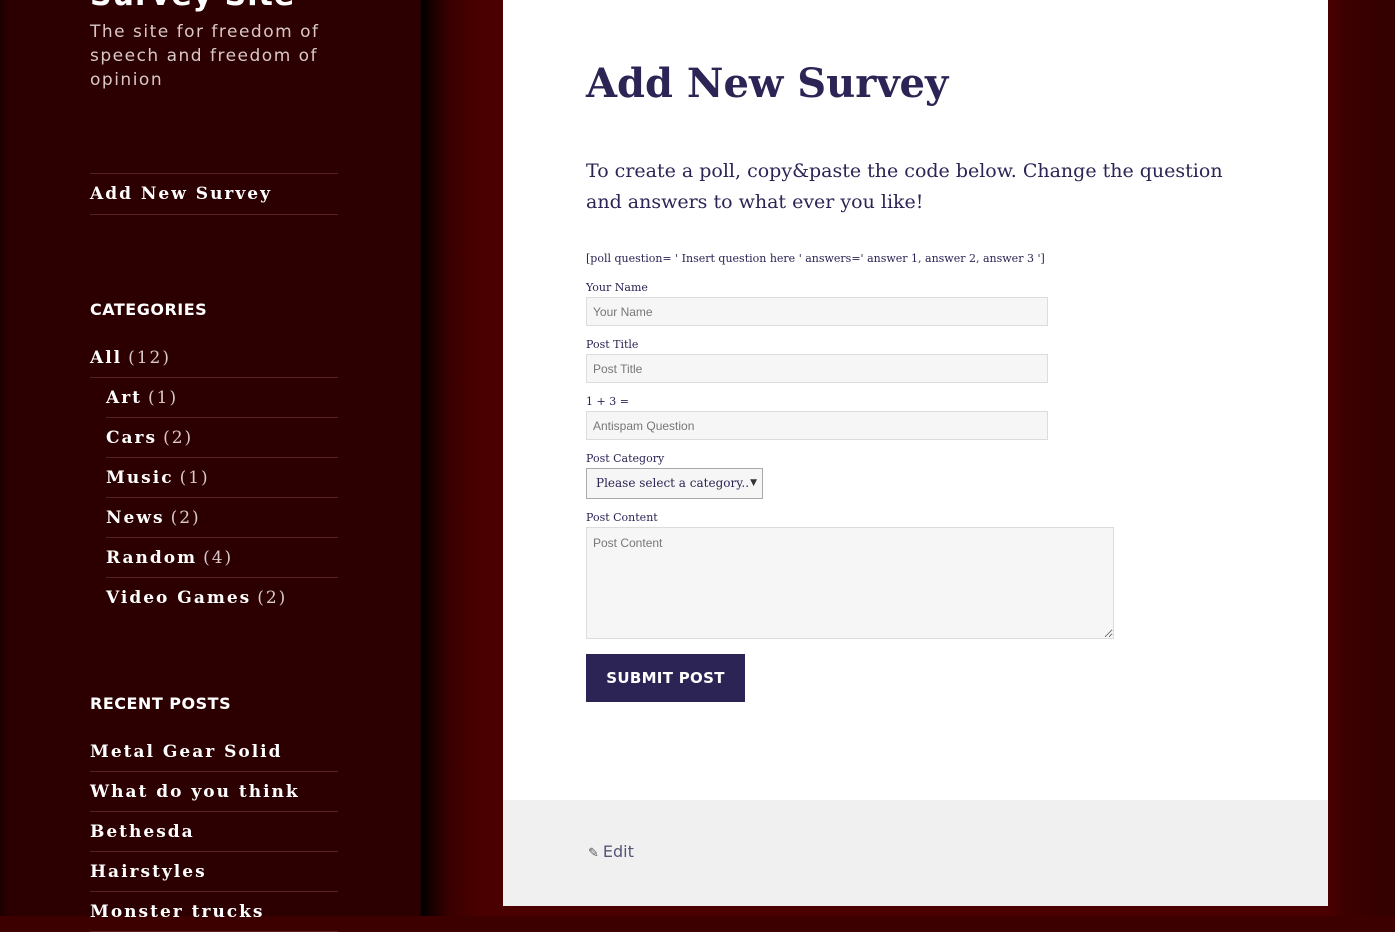 This screenshot has width=1395, height=932. I want to click on dropdown-arrow-icon: ▼, so click(753, 483).